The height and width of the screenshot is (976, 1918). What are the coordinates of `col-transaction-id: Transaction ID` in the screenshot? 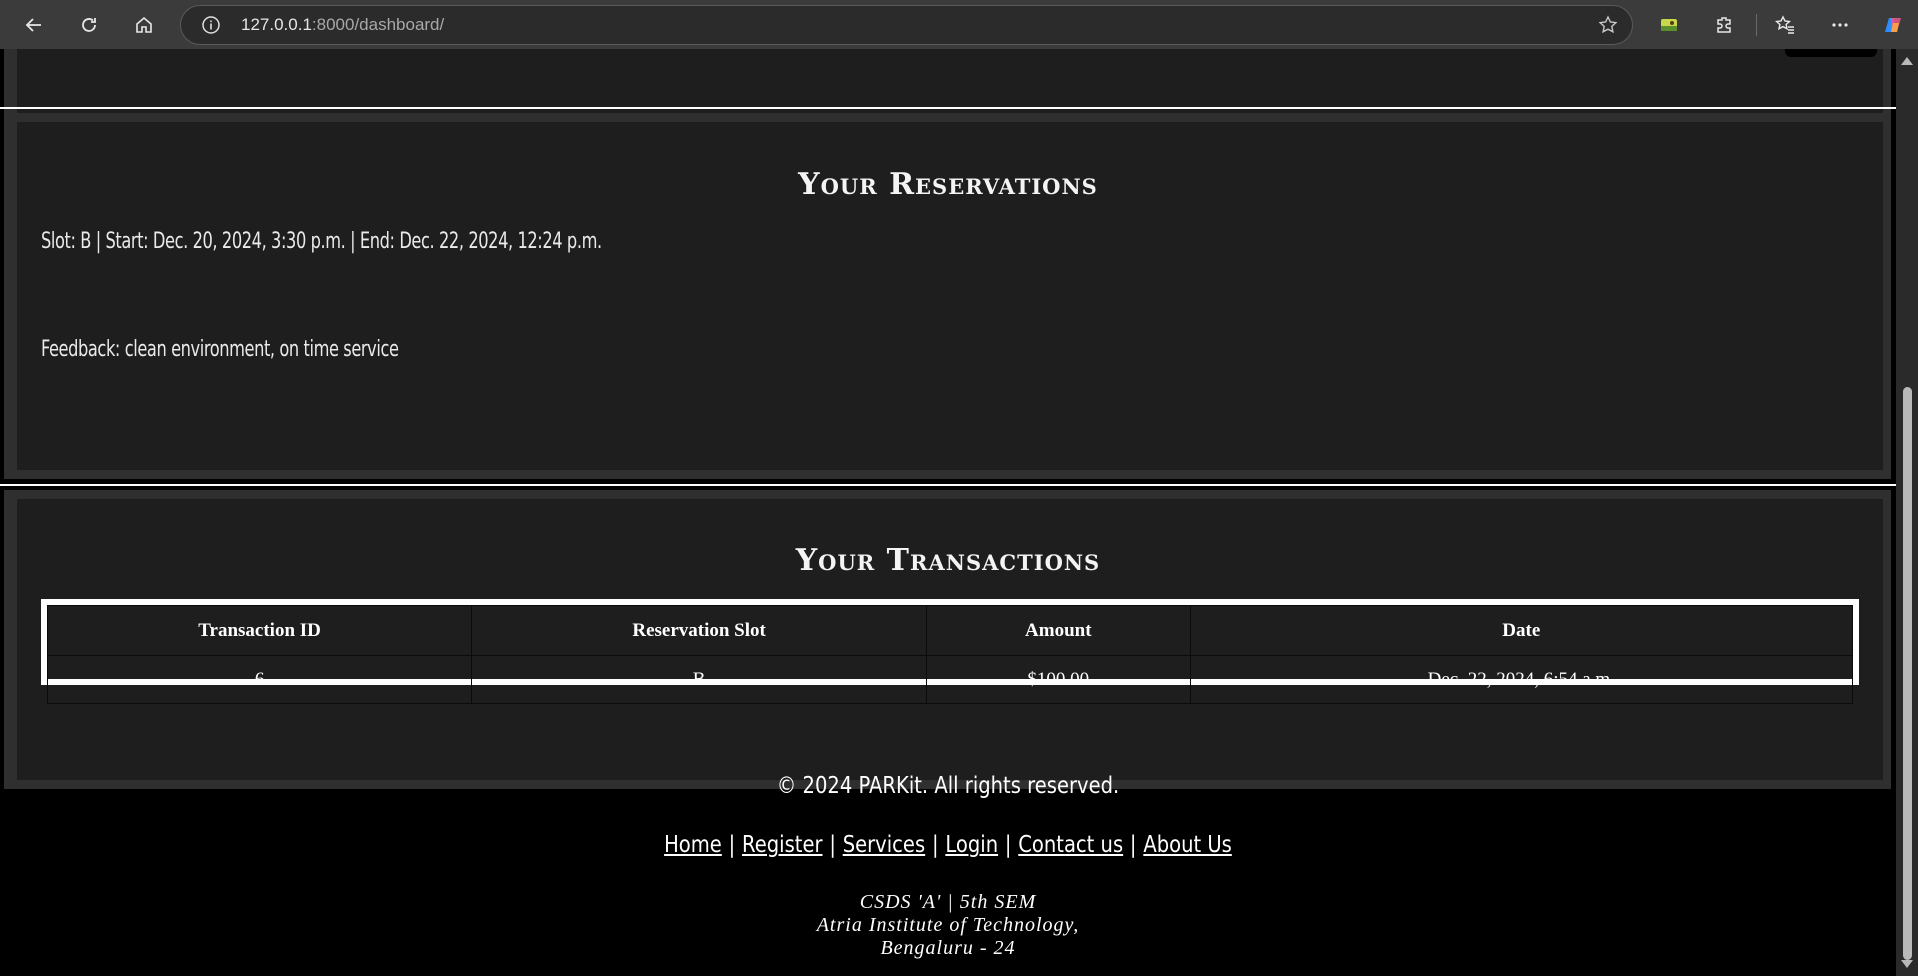 It's located at (259, 630).